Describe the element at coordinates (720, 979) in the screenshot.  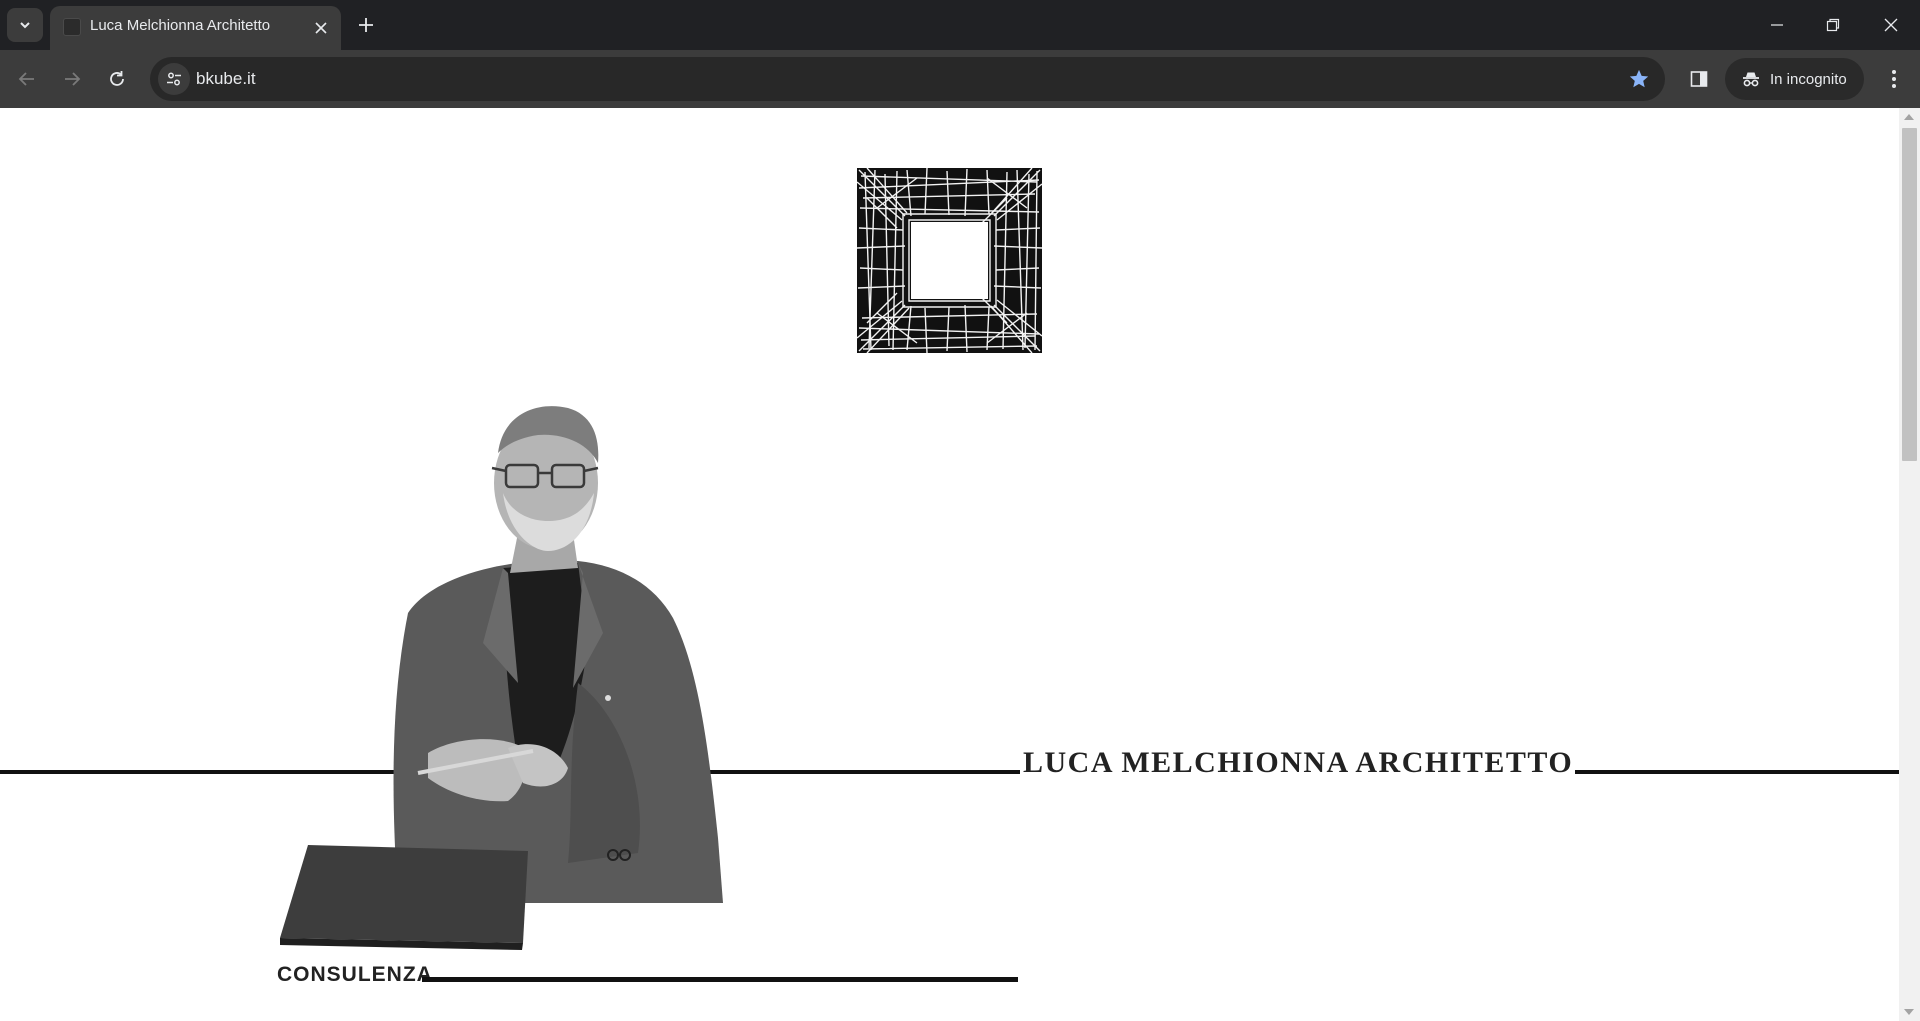
I see `section-divider` at that location.